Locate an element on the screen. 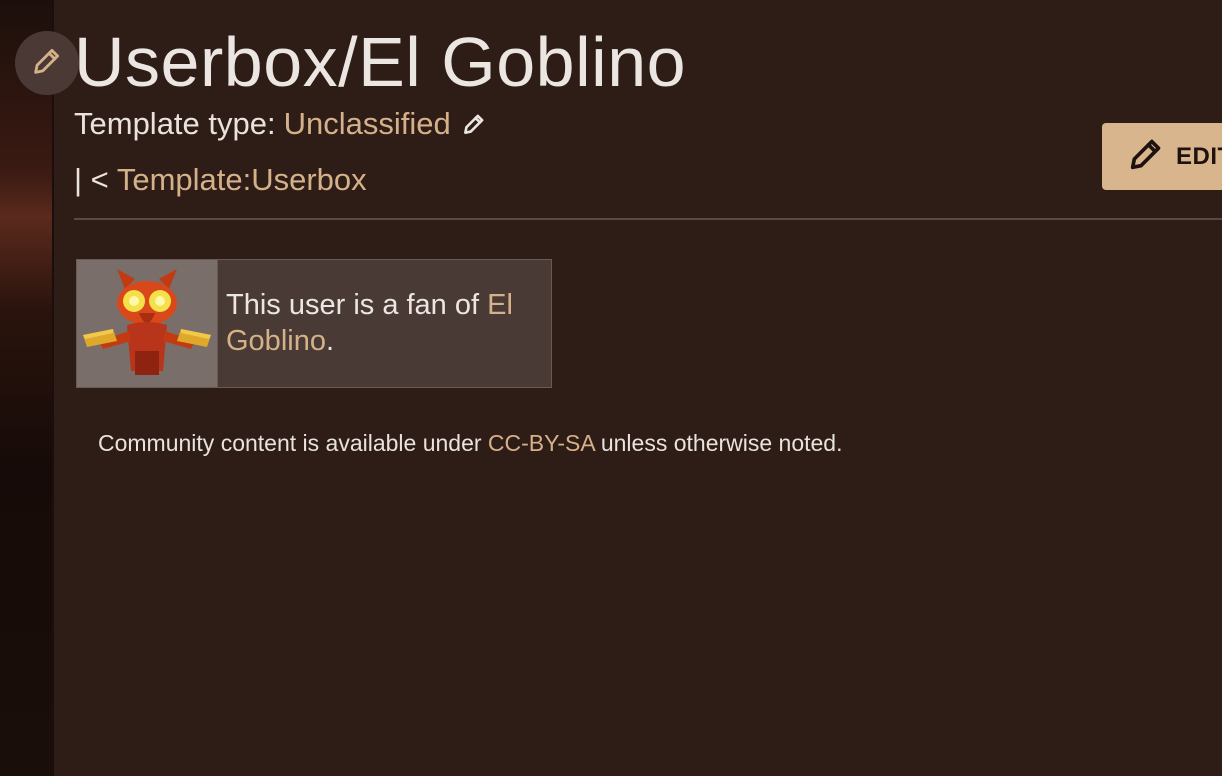  userbox: This user is a fan of El Goblino. is located at coordinates (314, 323).